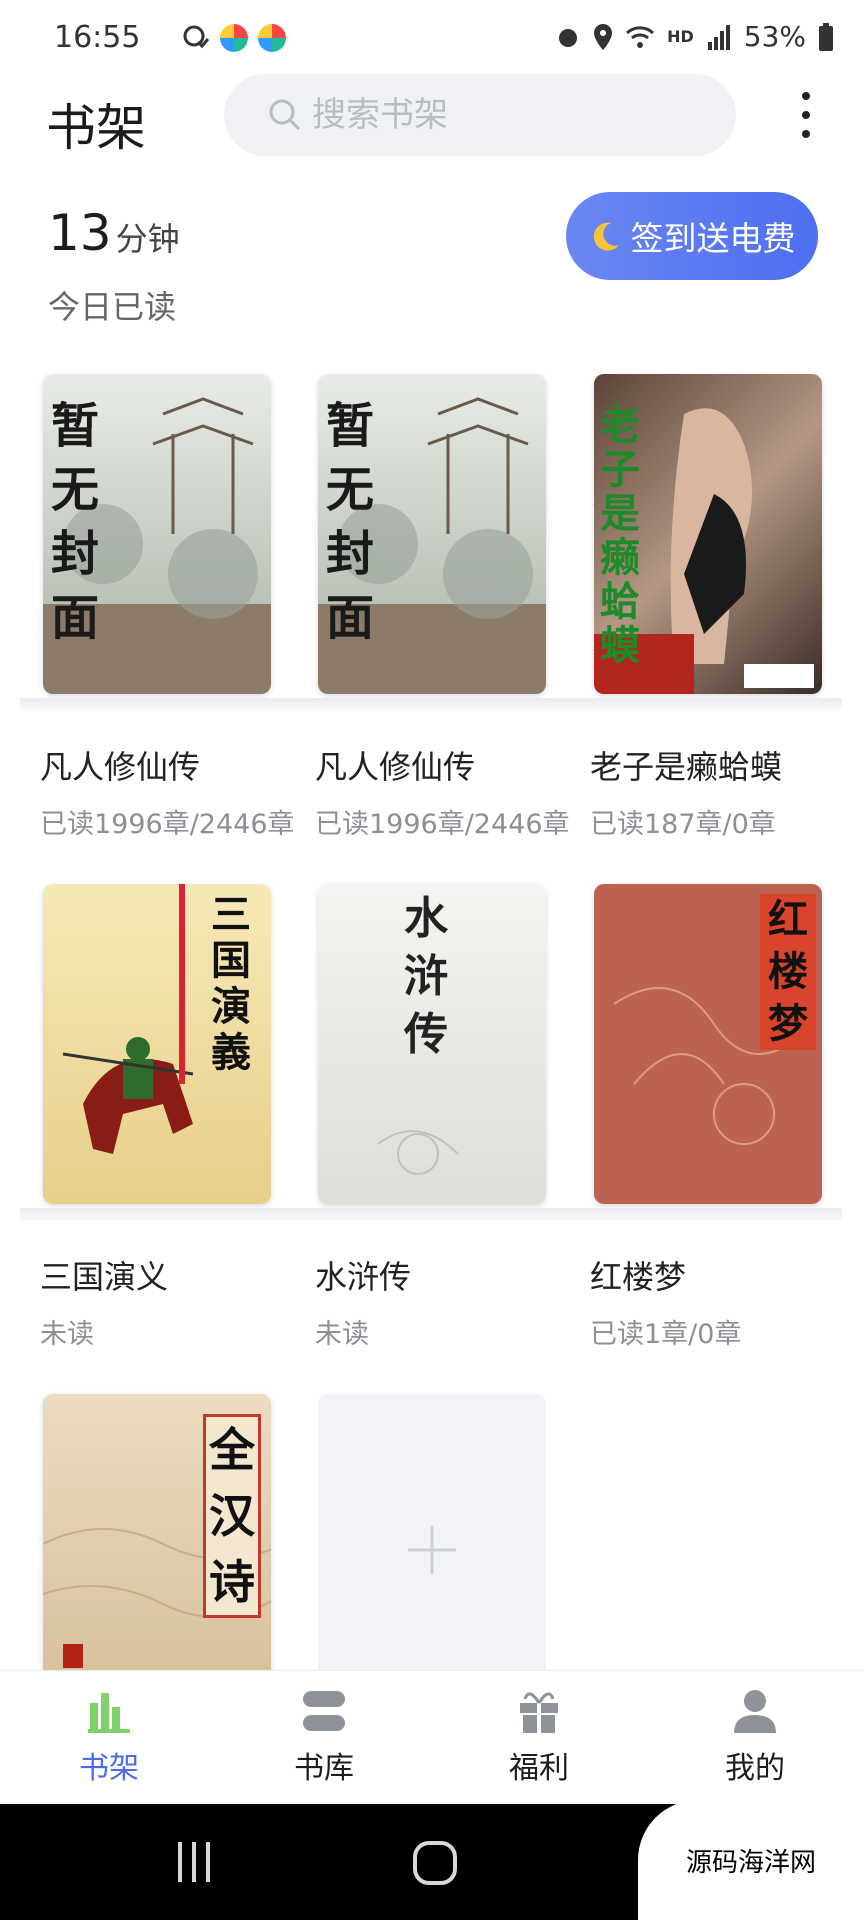  What do you see at coordinates (666, 1334) in the screenshot?
I see `book-progress: 已读1章/0章` at bounding box center [666, 1334].